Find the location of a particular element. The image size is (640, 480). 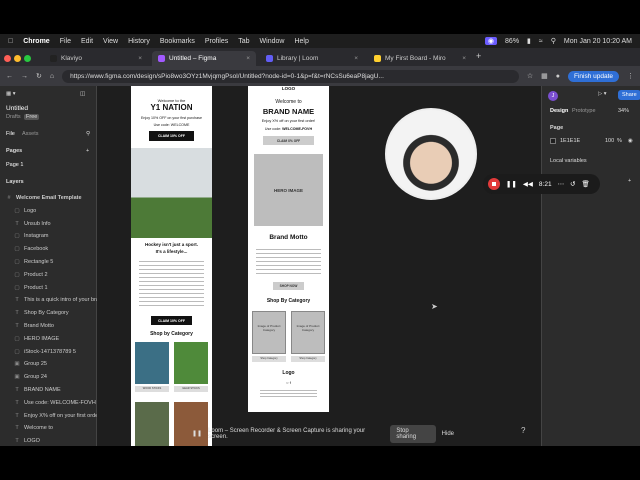

search-layers-icon: ⚲ is located at coordinates (88, 134).